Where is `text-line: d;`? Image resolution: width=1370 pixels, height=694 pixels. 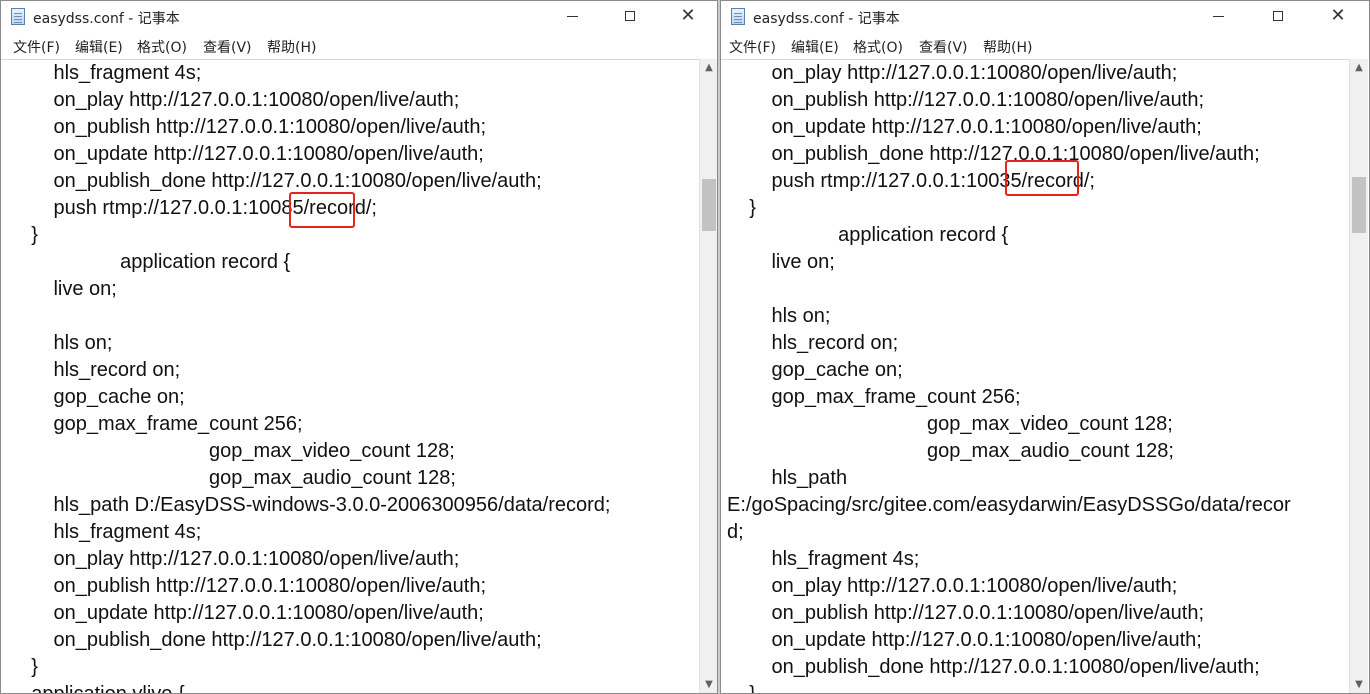
text-line: d; is located at coordinates (735, 532).